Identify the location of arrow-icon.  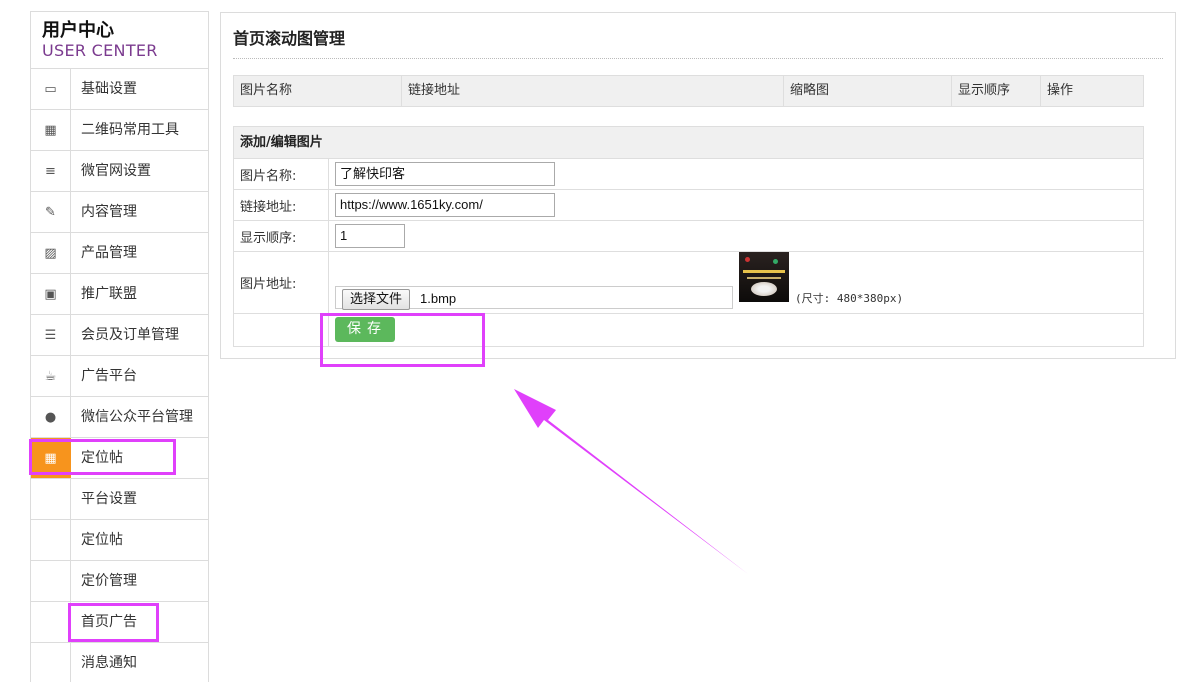
(631, 481).